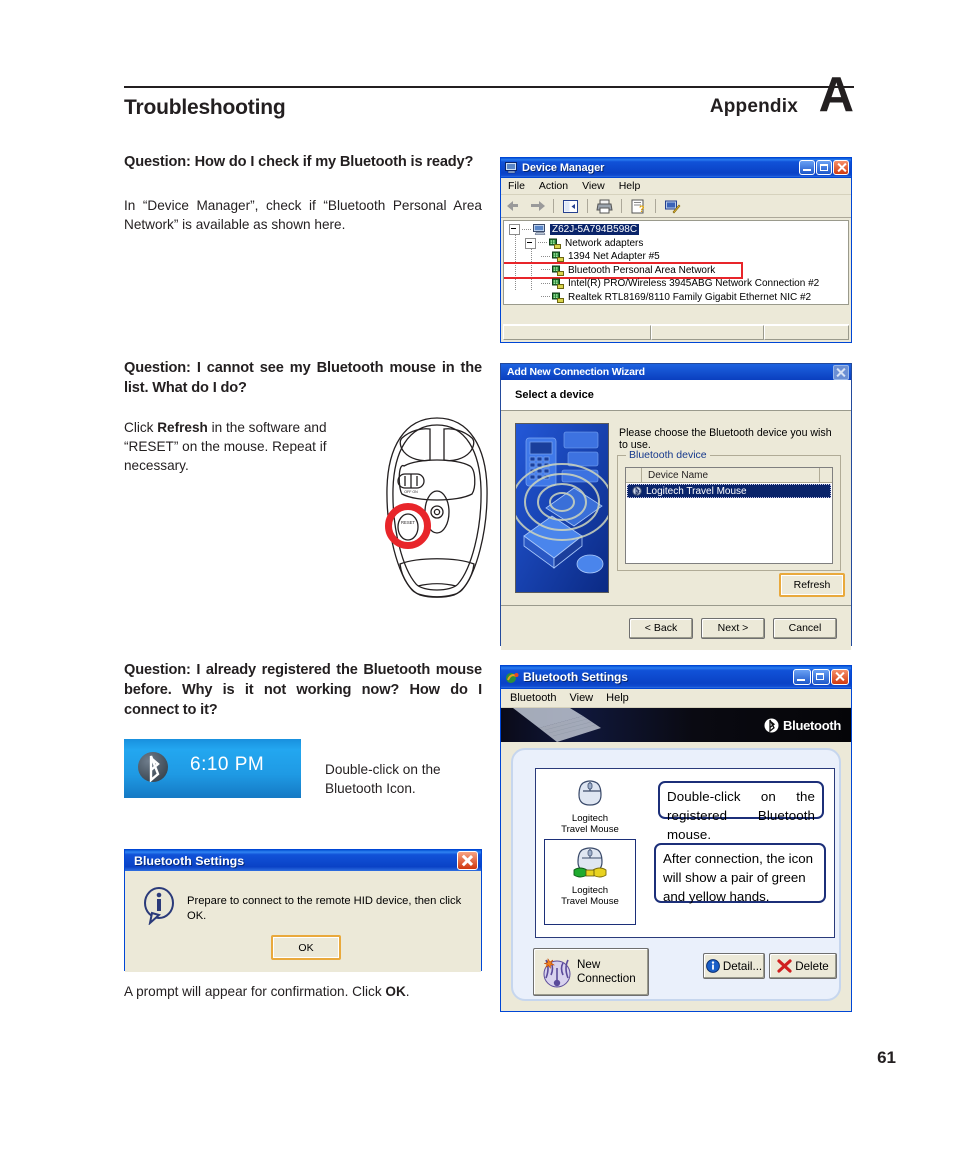  I want to click on tree-category-node: Network adapters, so click(676, 244).